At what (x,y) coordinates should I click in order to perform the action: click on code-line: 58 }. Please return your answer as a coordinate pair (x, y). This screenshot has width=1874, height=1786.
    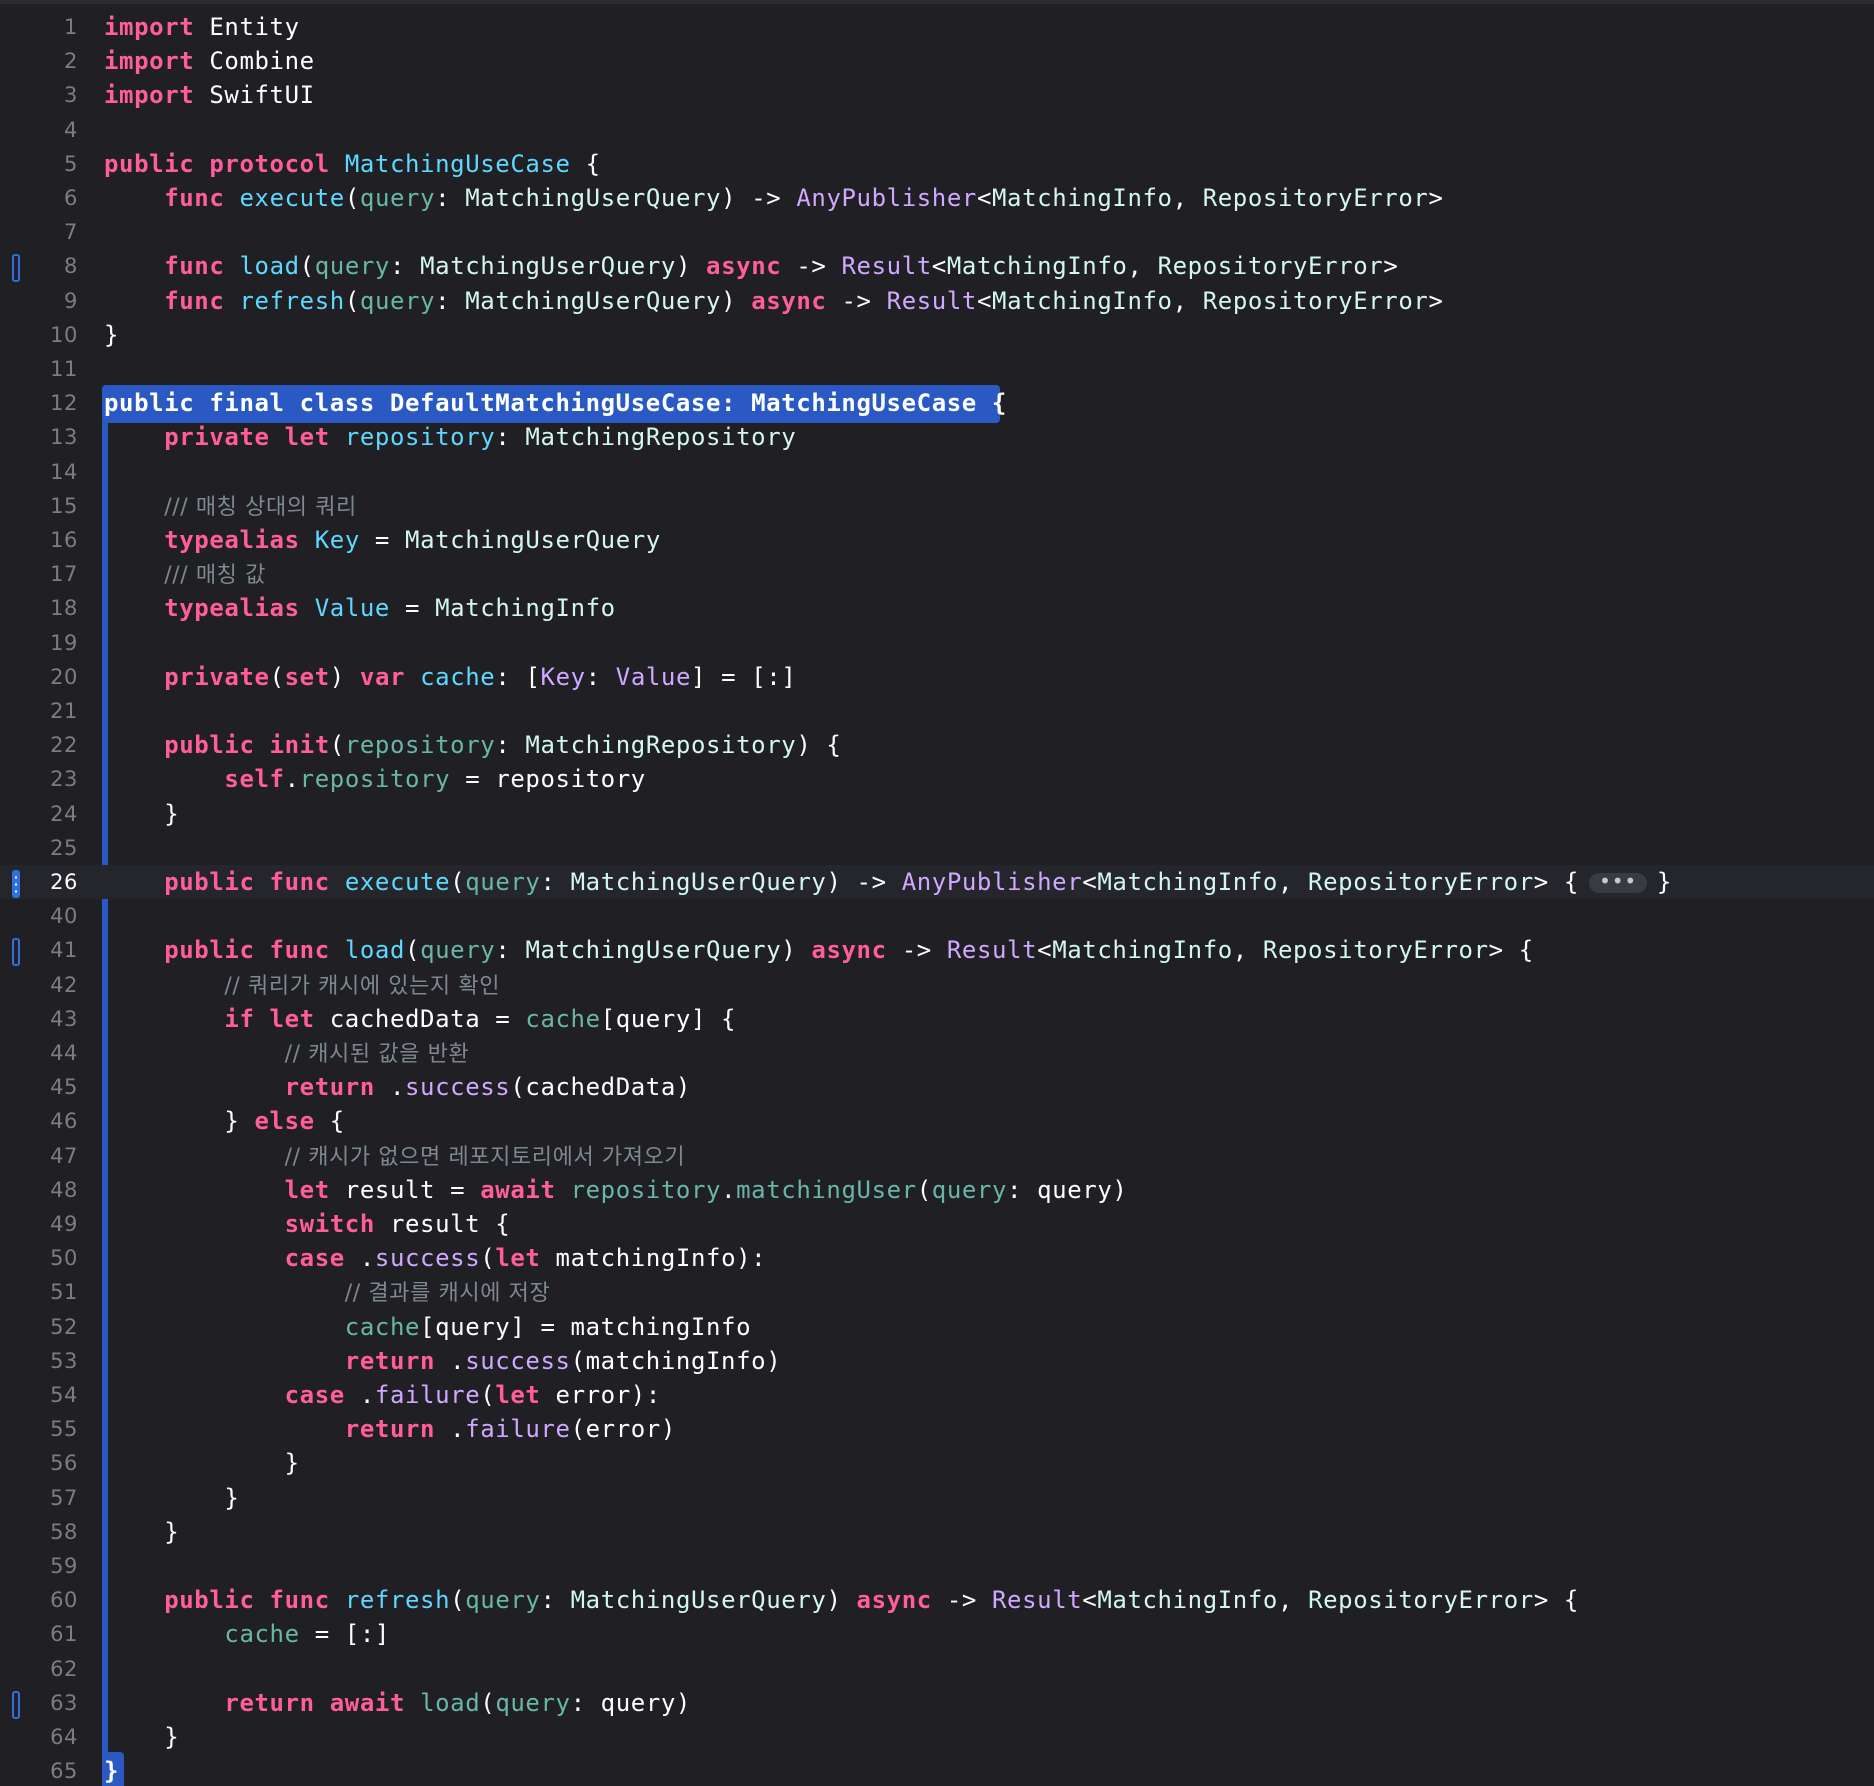
    Looking at the image, I should click on (937, 1532).